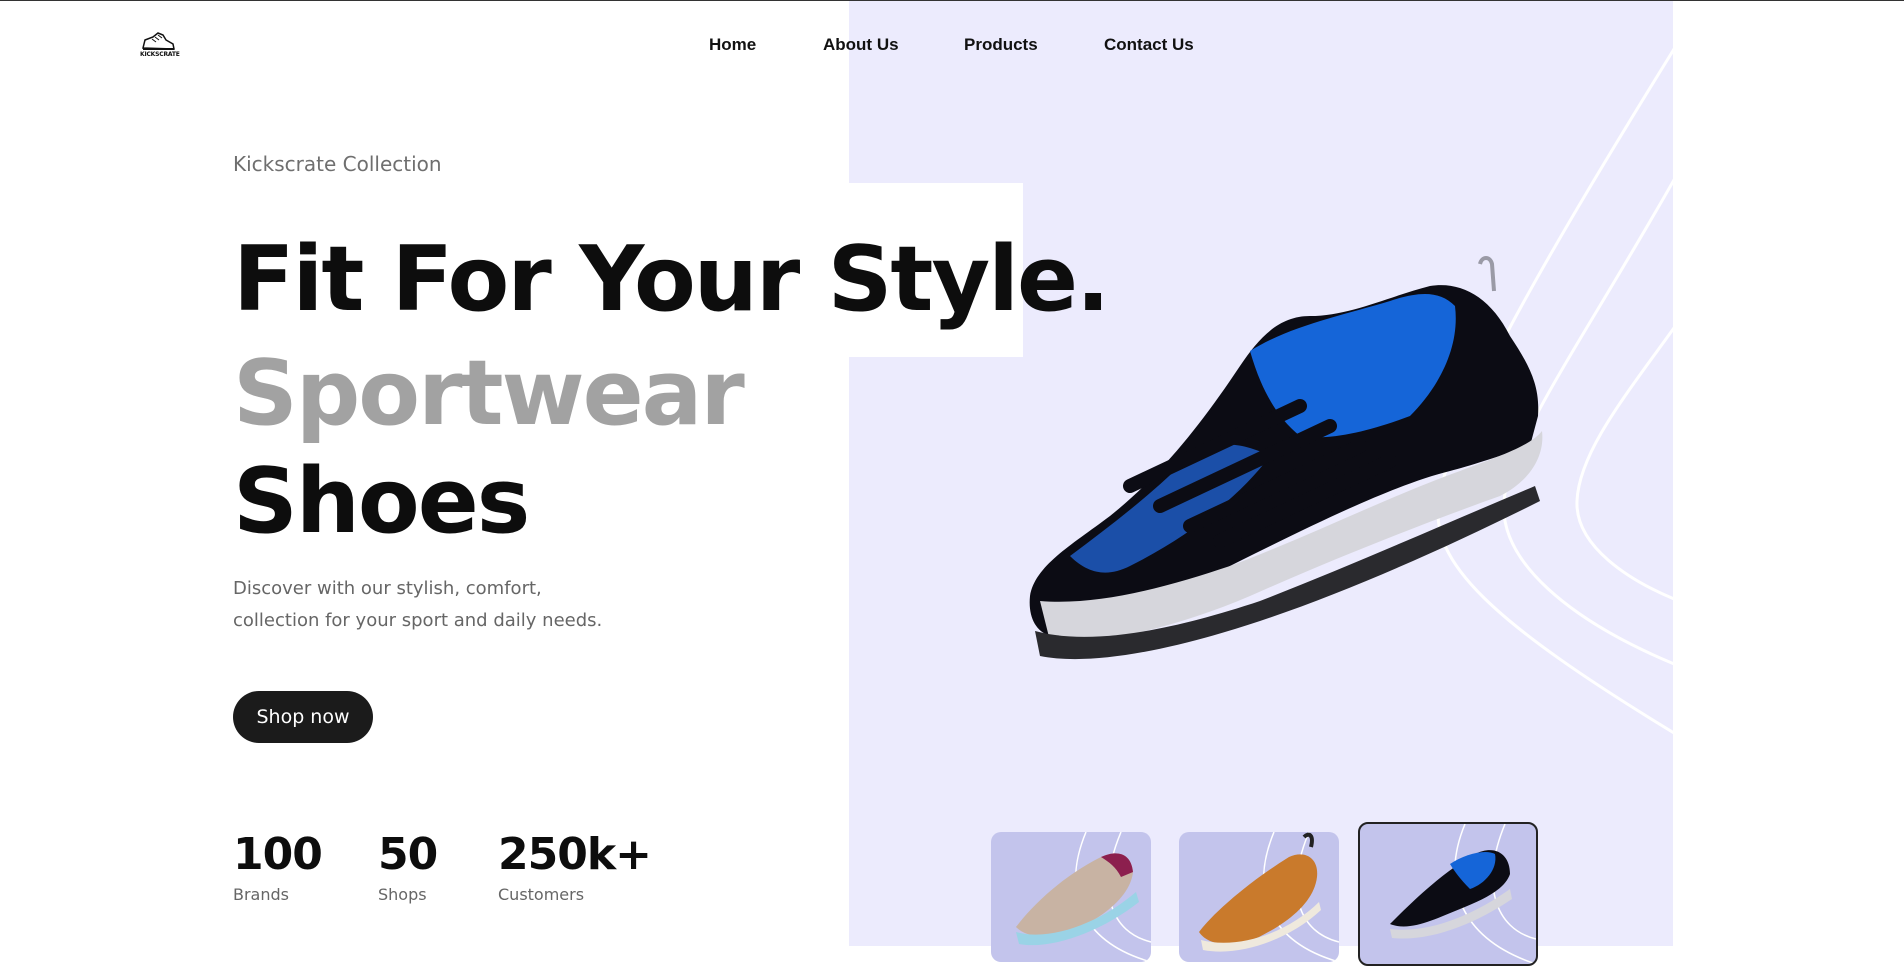  I want to click on stat-shops: 50 Shops, so click(408, 867).